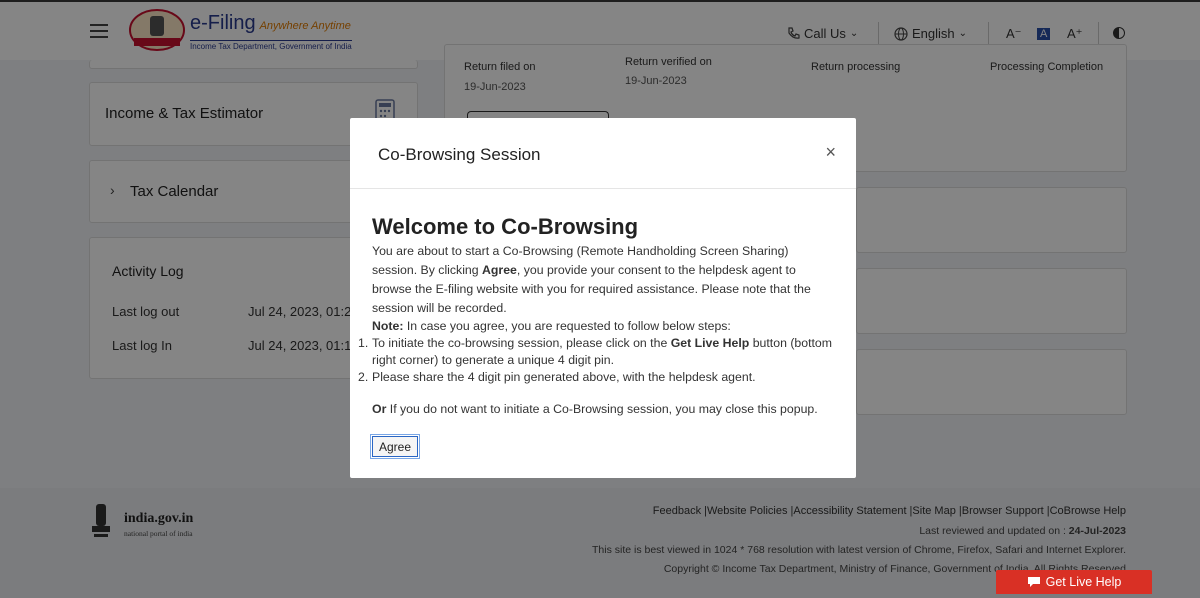 The image size is (1200, 598). I want to click on agree-button: Agree, so click(395, 446).